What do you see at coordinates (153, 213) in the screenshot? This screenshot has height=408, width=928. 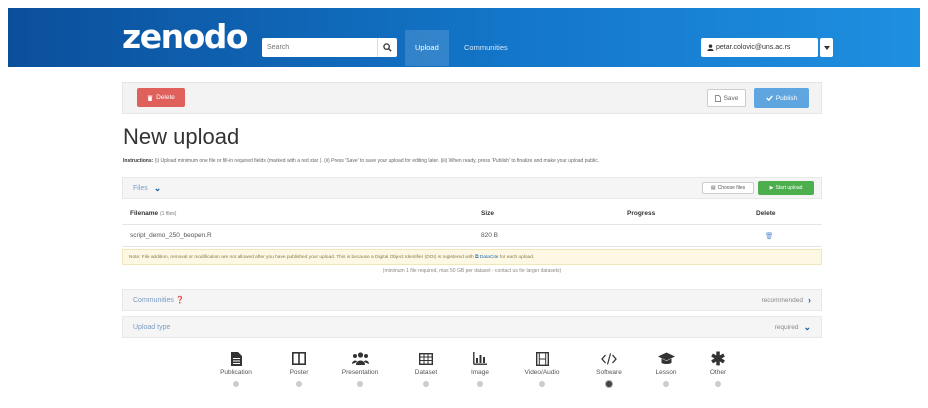 I see `column-filename: Filename (1 files)` at bounding box center [153, 213].